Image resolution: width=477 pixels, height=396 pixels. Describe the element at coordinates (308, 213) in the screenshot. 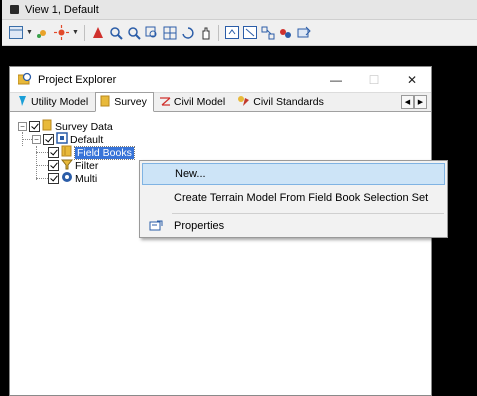

I see `menu-separator` at that location.